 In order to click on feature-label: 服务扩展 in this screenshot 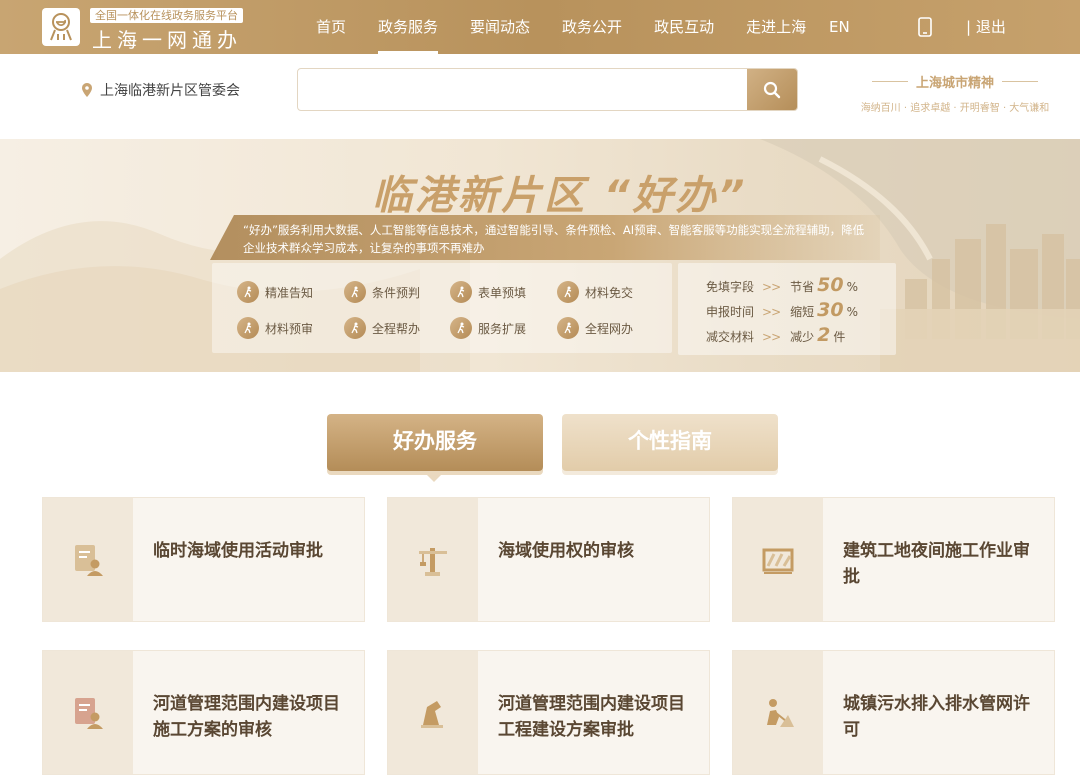, I will do `click(502, 328)`.